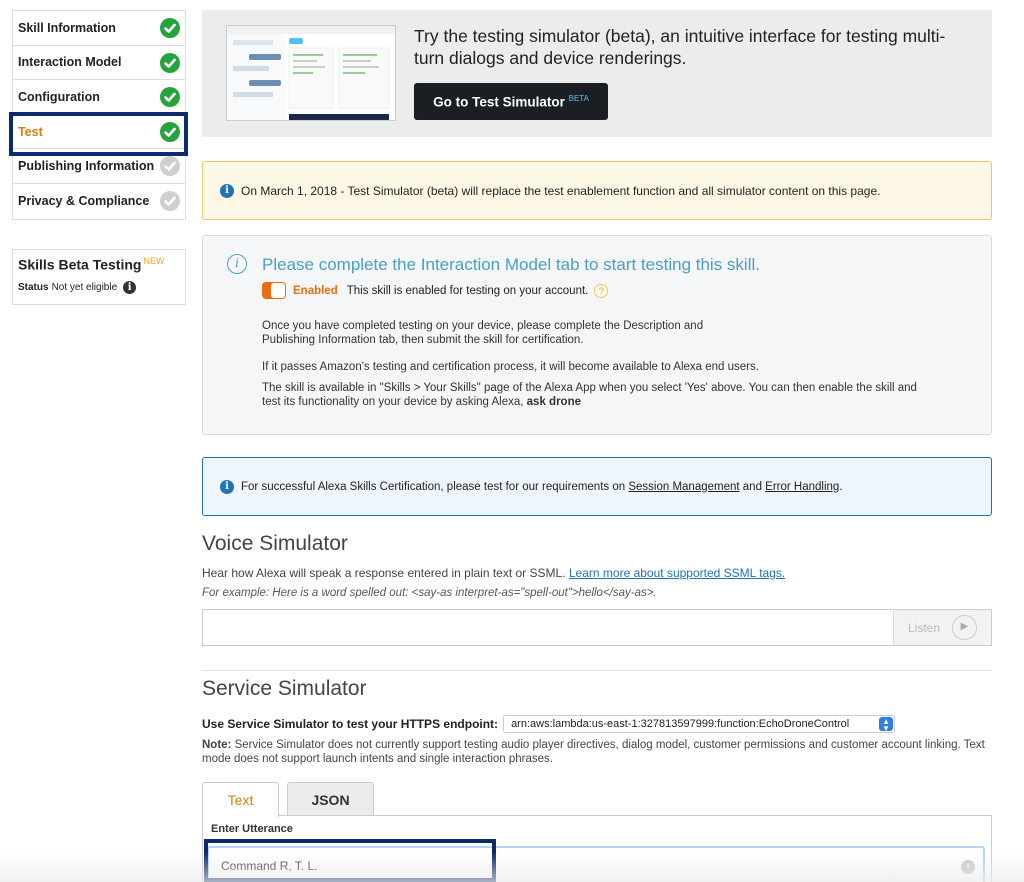  I want to click on sidebar-item-configuration: Configuration, so click(99, 97).